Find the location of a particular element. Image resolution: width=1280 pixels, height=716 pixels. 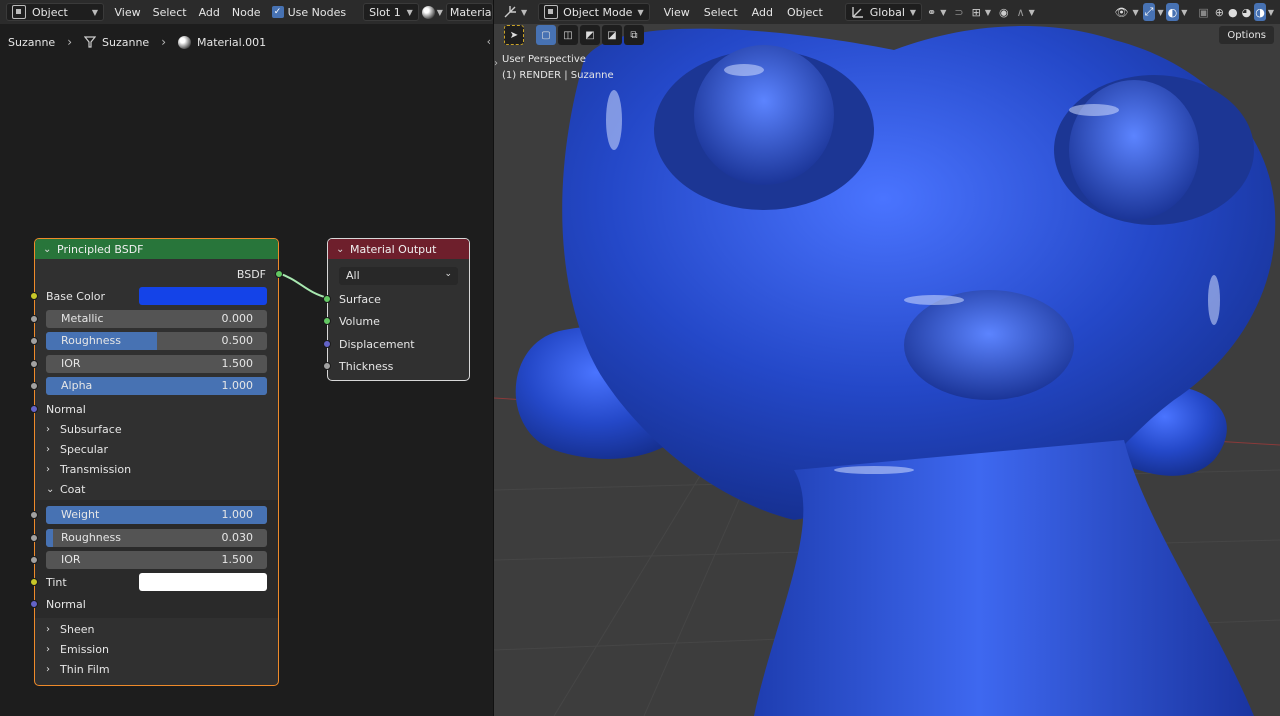

displacement-label: Displacement is located at coordinates (377, 344).